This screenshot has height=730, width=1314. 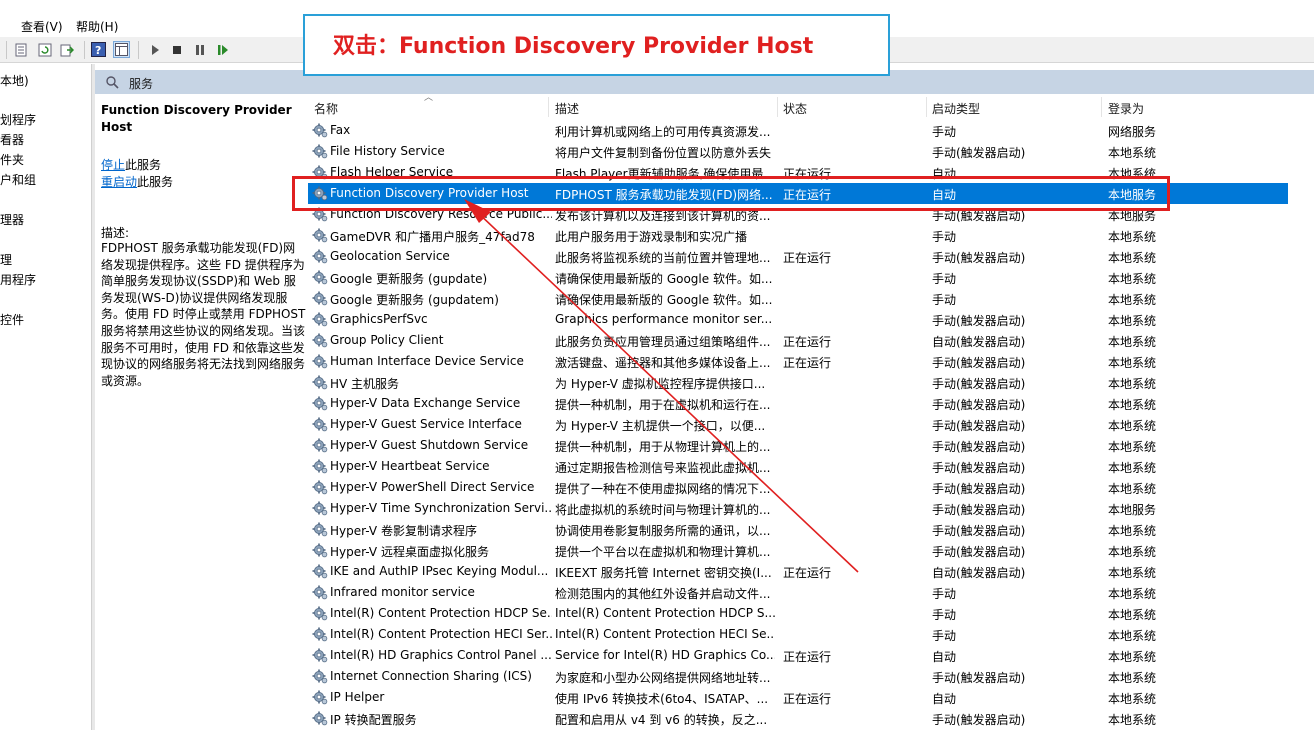 What do you see at coordinates (979, 342) in the screenshot?
I see `service-startup-cell: 自动(触发器启动)` at bounding box center [979, 342].